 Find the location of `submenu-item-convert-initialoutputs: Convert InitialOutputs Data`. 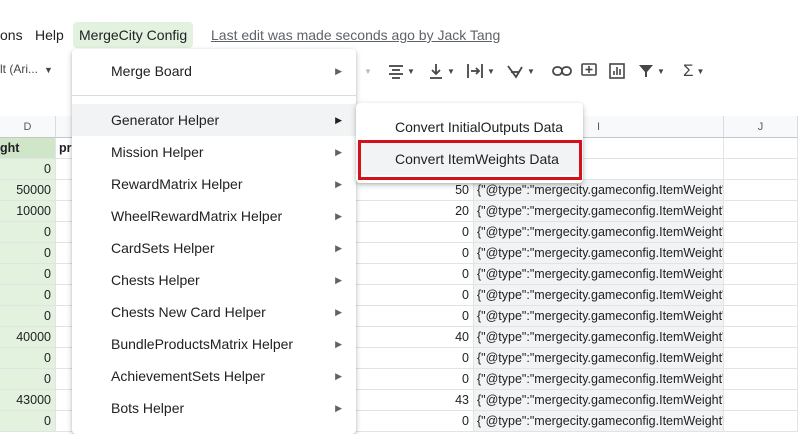

submenu-item-convert-initialoutputs: Convert InitialOutputs Data is located at coordinates (469, 127).